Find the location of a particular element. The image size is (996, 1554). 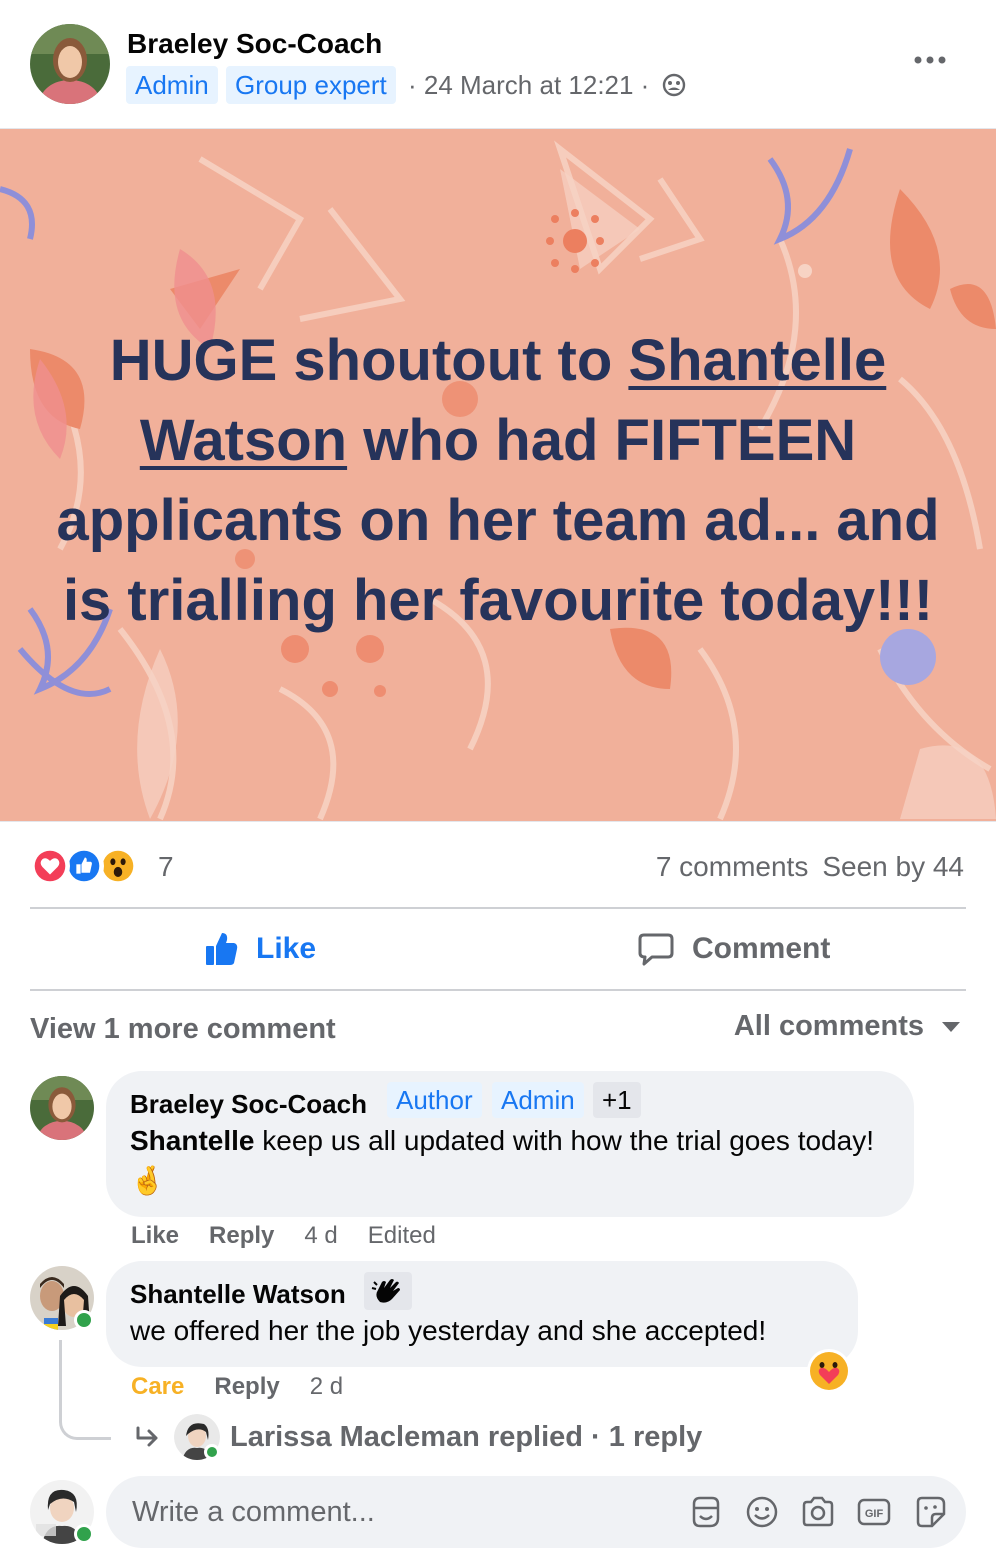

comment-composer: Write a comment... GIF is located at coordinates (536, 1512).